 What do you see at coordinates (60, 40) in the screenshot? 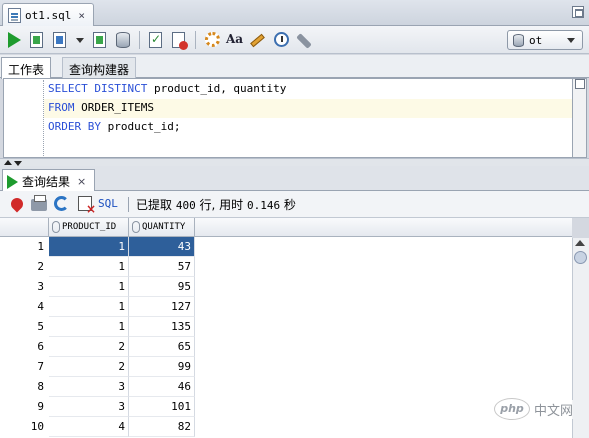
I see `autotrace-button` at bounding box center [60, 40].